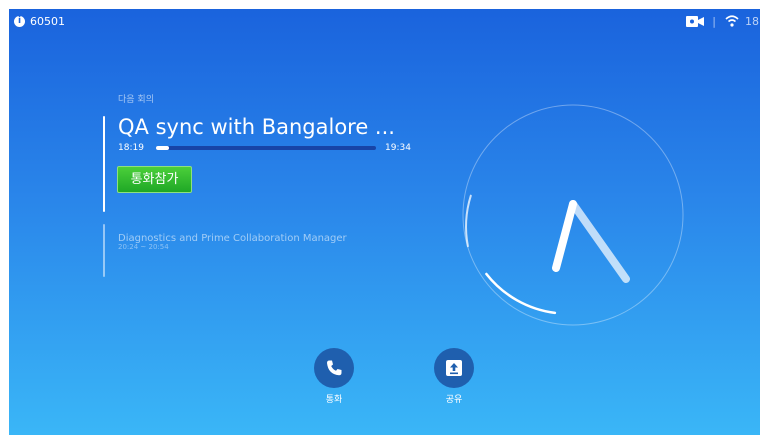  What do you see at coordinates (334, 400) in the screenshot?
I see `call-button-label: 통화` at bounding box center [334, 400].